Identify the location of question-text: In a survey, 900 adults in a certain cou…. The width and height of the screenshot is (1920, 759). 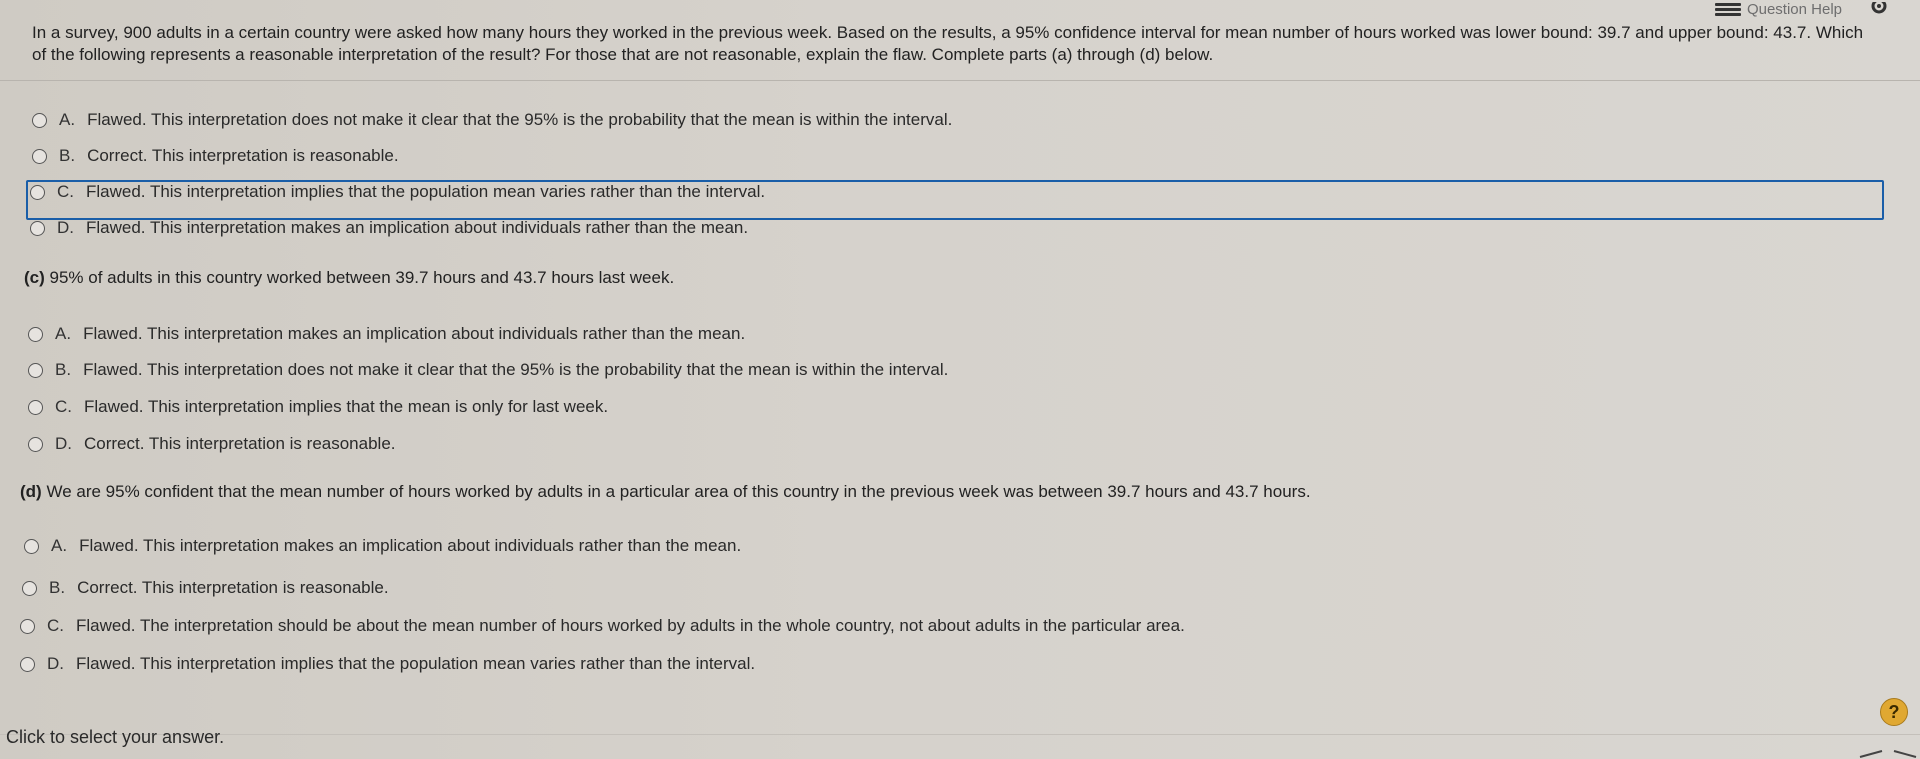
(948, 43).